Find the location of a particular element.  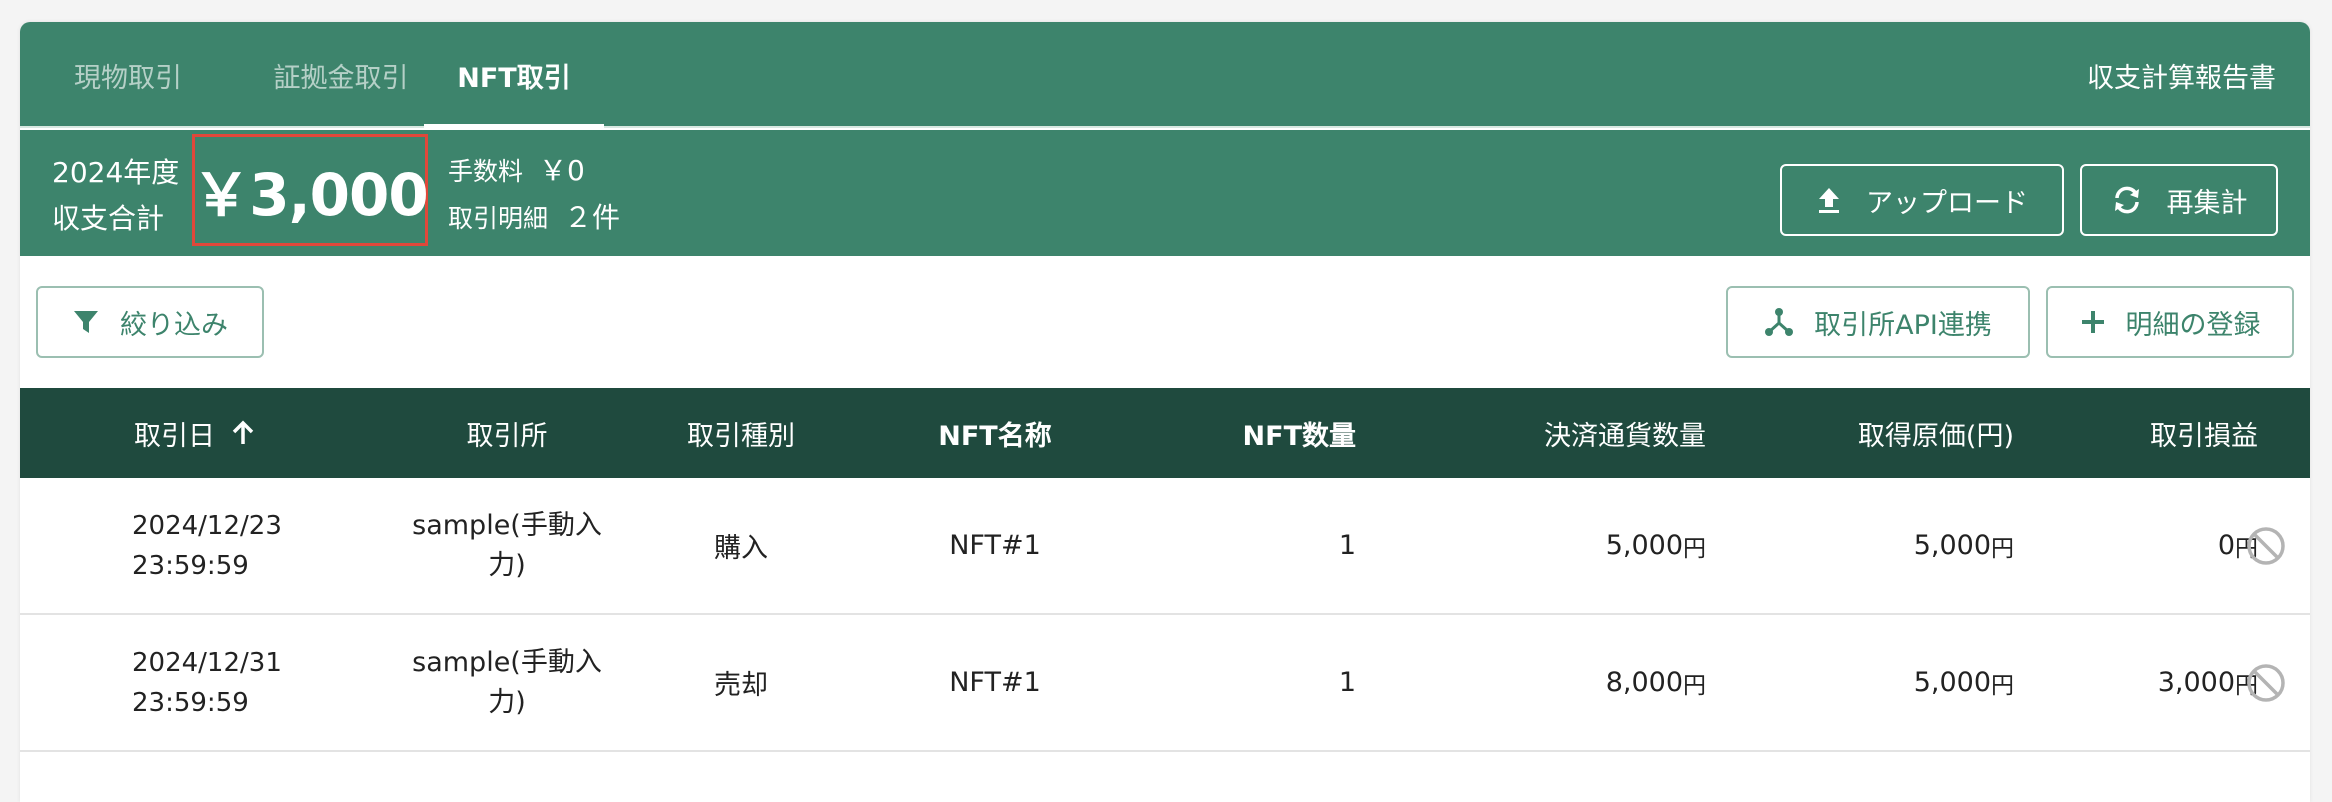

filter-label: 絞り込み is located at coordinates (174, 325).